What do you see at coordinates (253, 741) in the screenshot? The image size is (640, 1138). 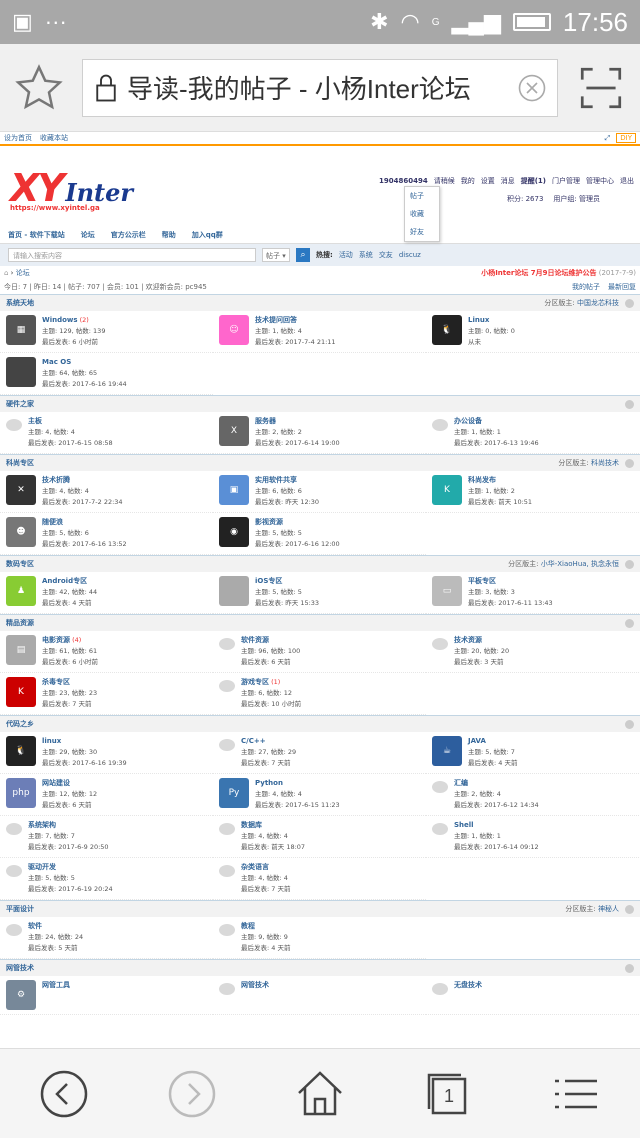 I see `forum-name: C/C++` at bounding box center [253, 741].